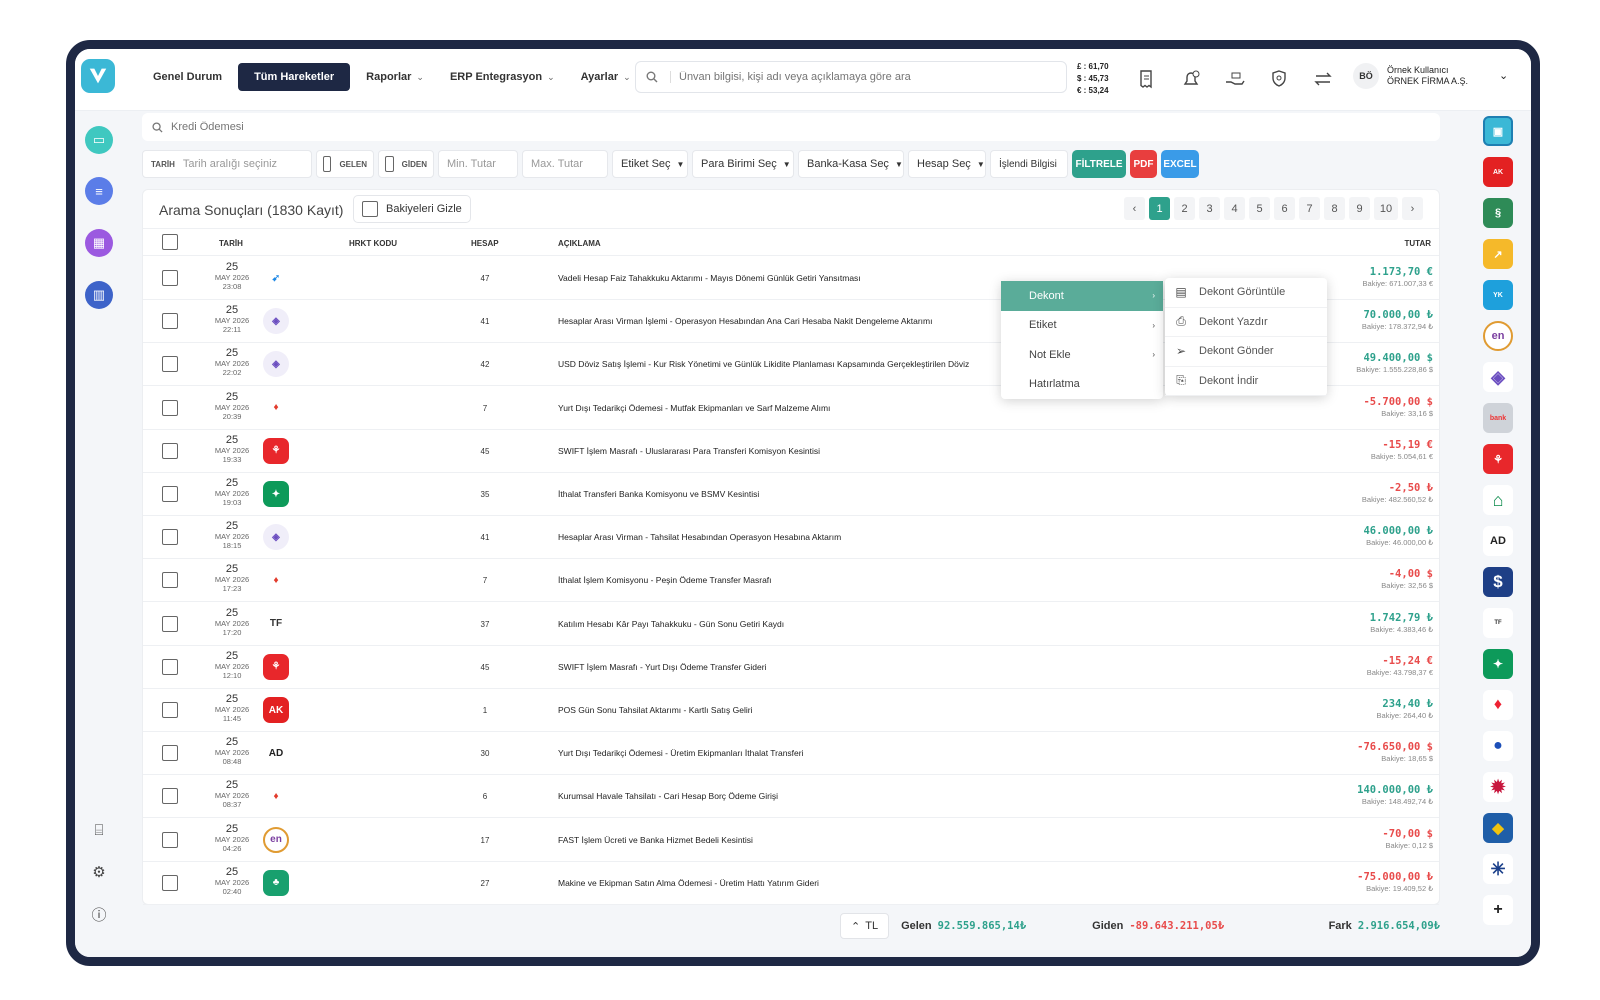  I want to click on list-icon: ≡, so click(99, 191).